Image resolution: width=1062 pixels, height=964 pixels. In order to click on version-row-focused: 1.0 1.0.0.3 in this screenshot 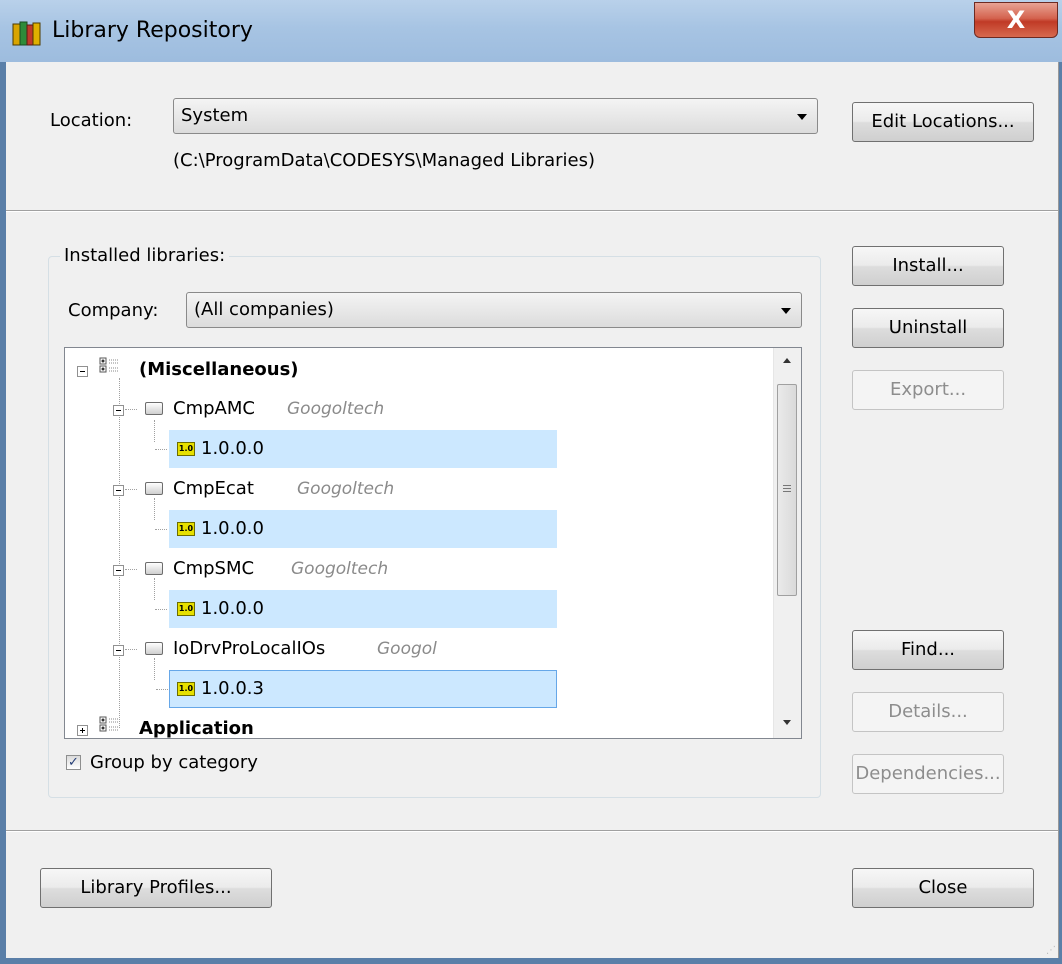, I will do `click(356, 689)`.